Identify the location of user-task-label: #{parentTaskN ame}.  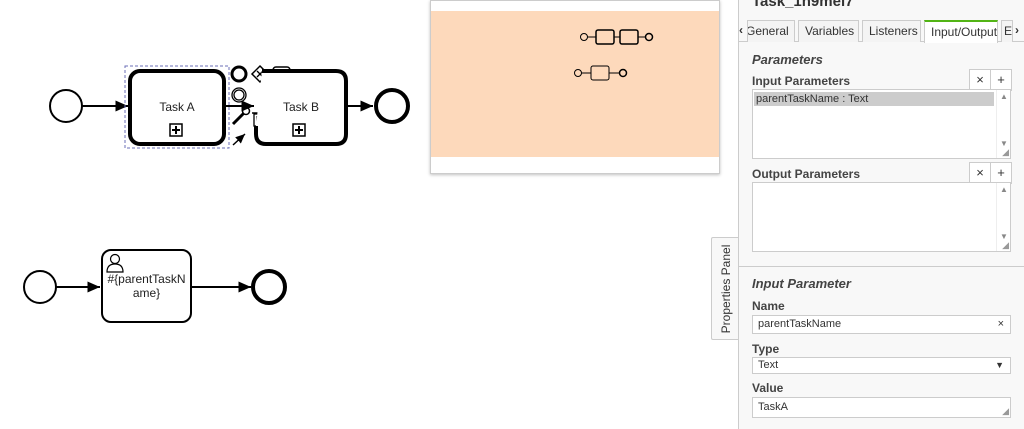
(146, 286).